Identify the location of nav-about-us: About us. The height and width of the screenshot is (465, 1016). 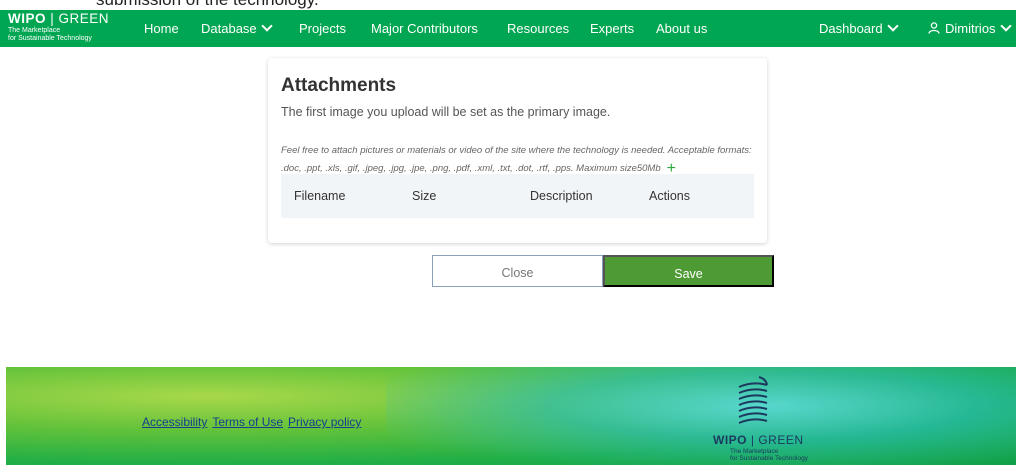
(681, 28).